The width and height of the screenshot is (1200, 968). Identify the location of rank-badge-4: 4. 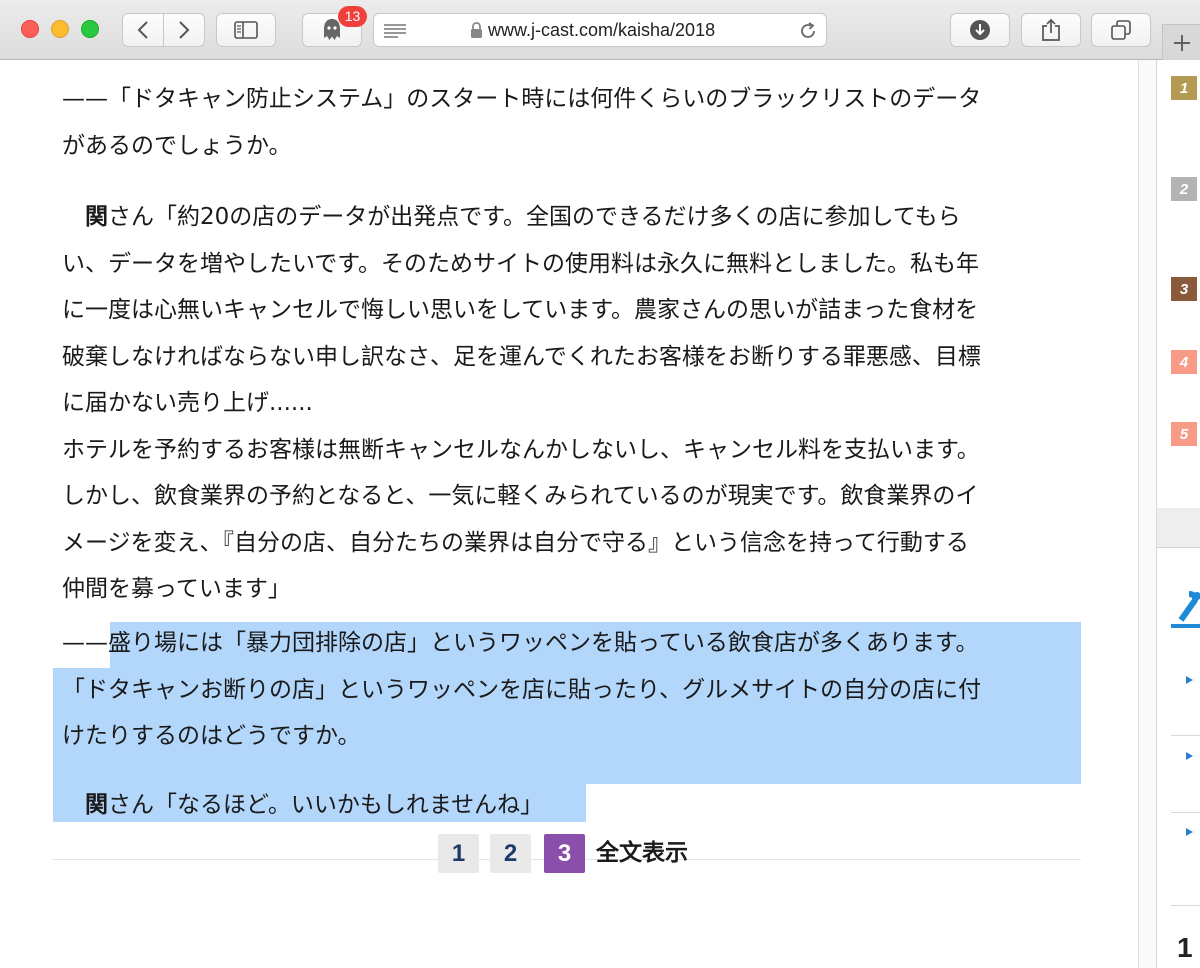
(1184, 362).